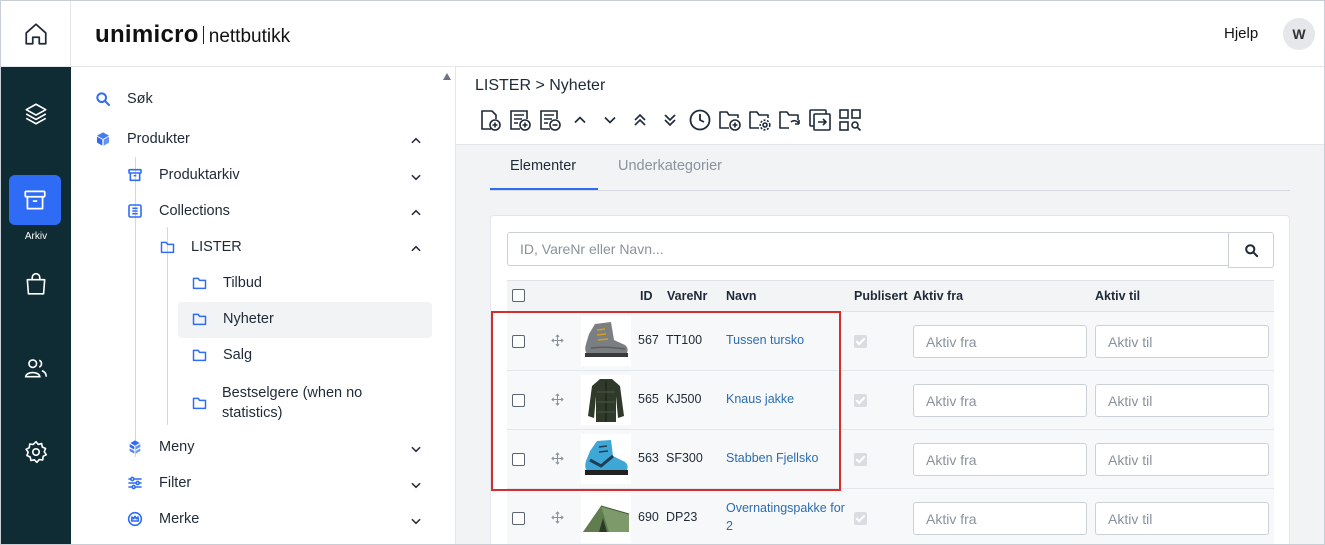  I want to click on home-icon, so click(35, 34).